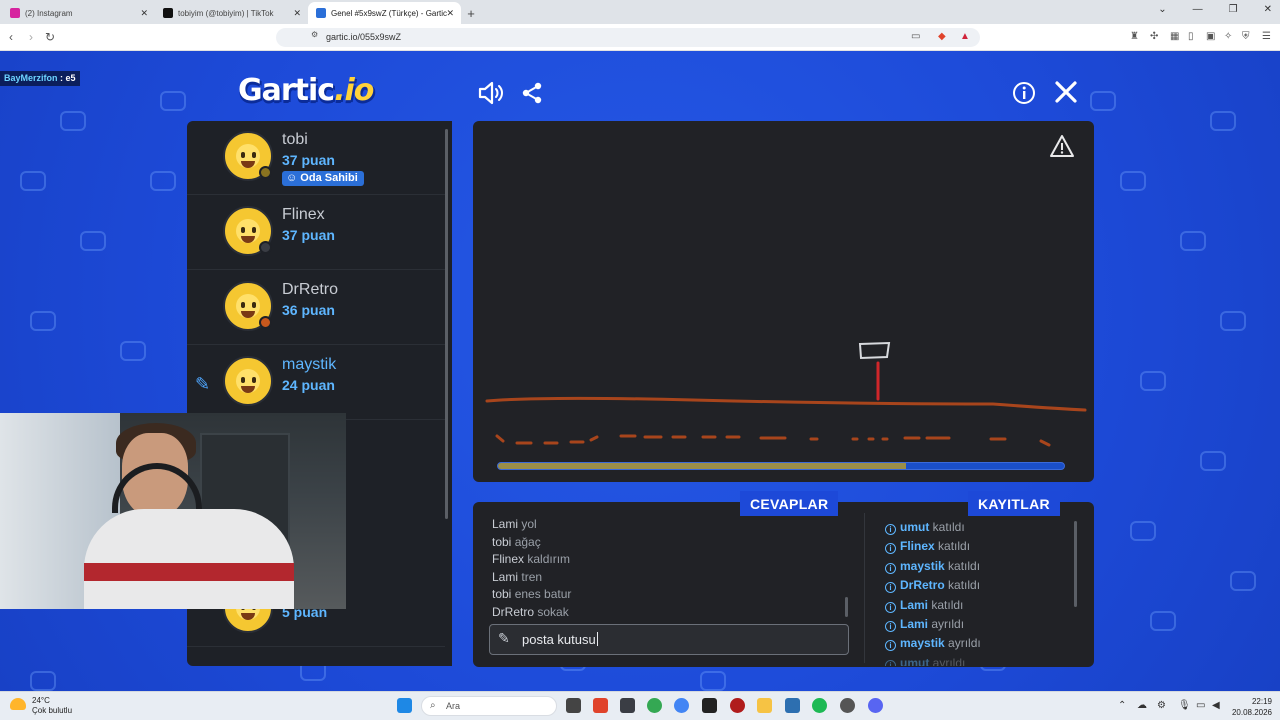 The image size is (1280, 720). Describe the element at coordinates (980, 568) in the screenshot. I see `log-item: i maystik katıldı` at that location.